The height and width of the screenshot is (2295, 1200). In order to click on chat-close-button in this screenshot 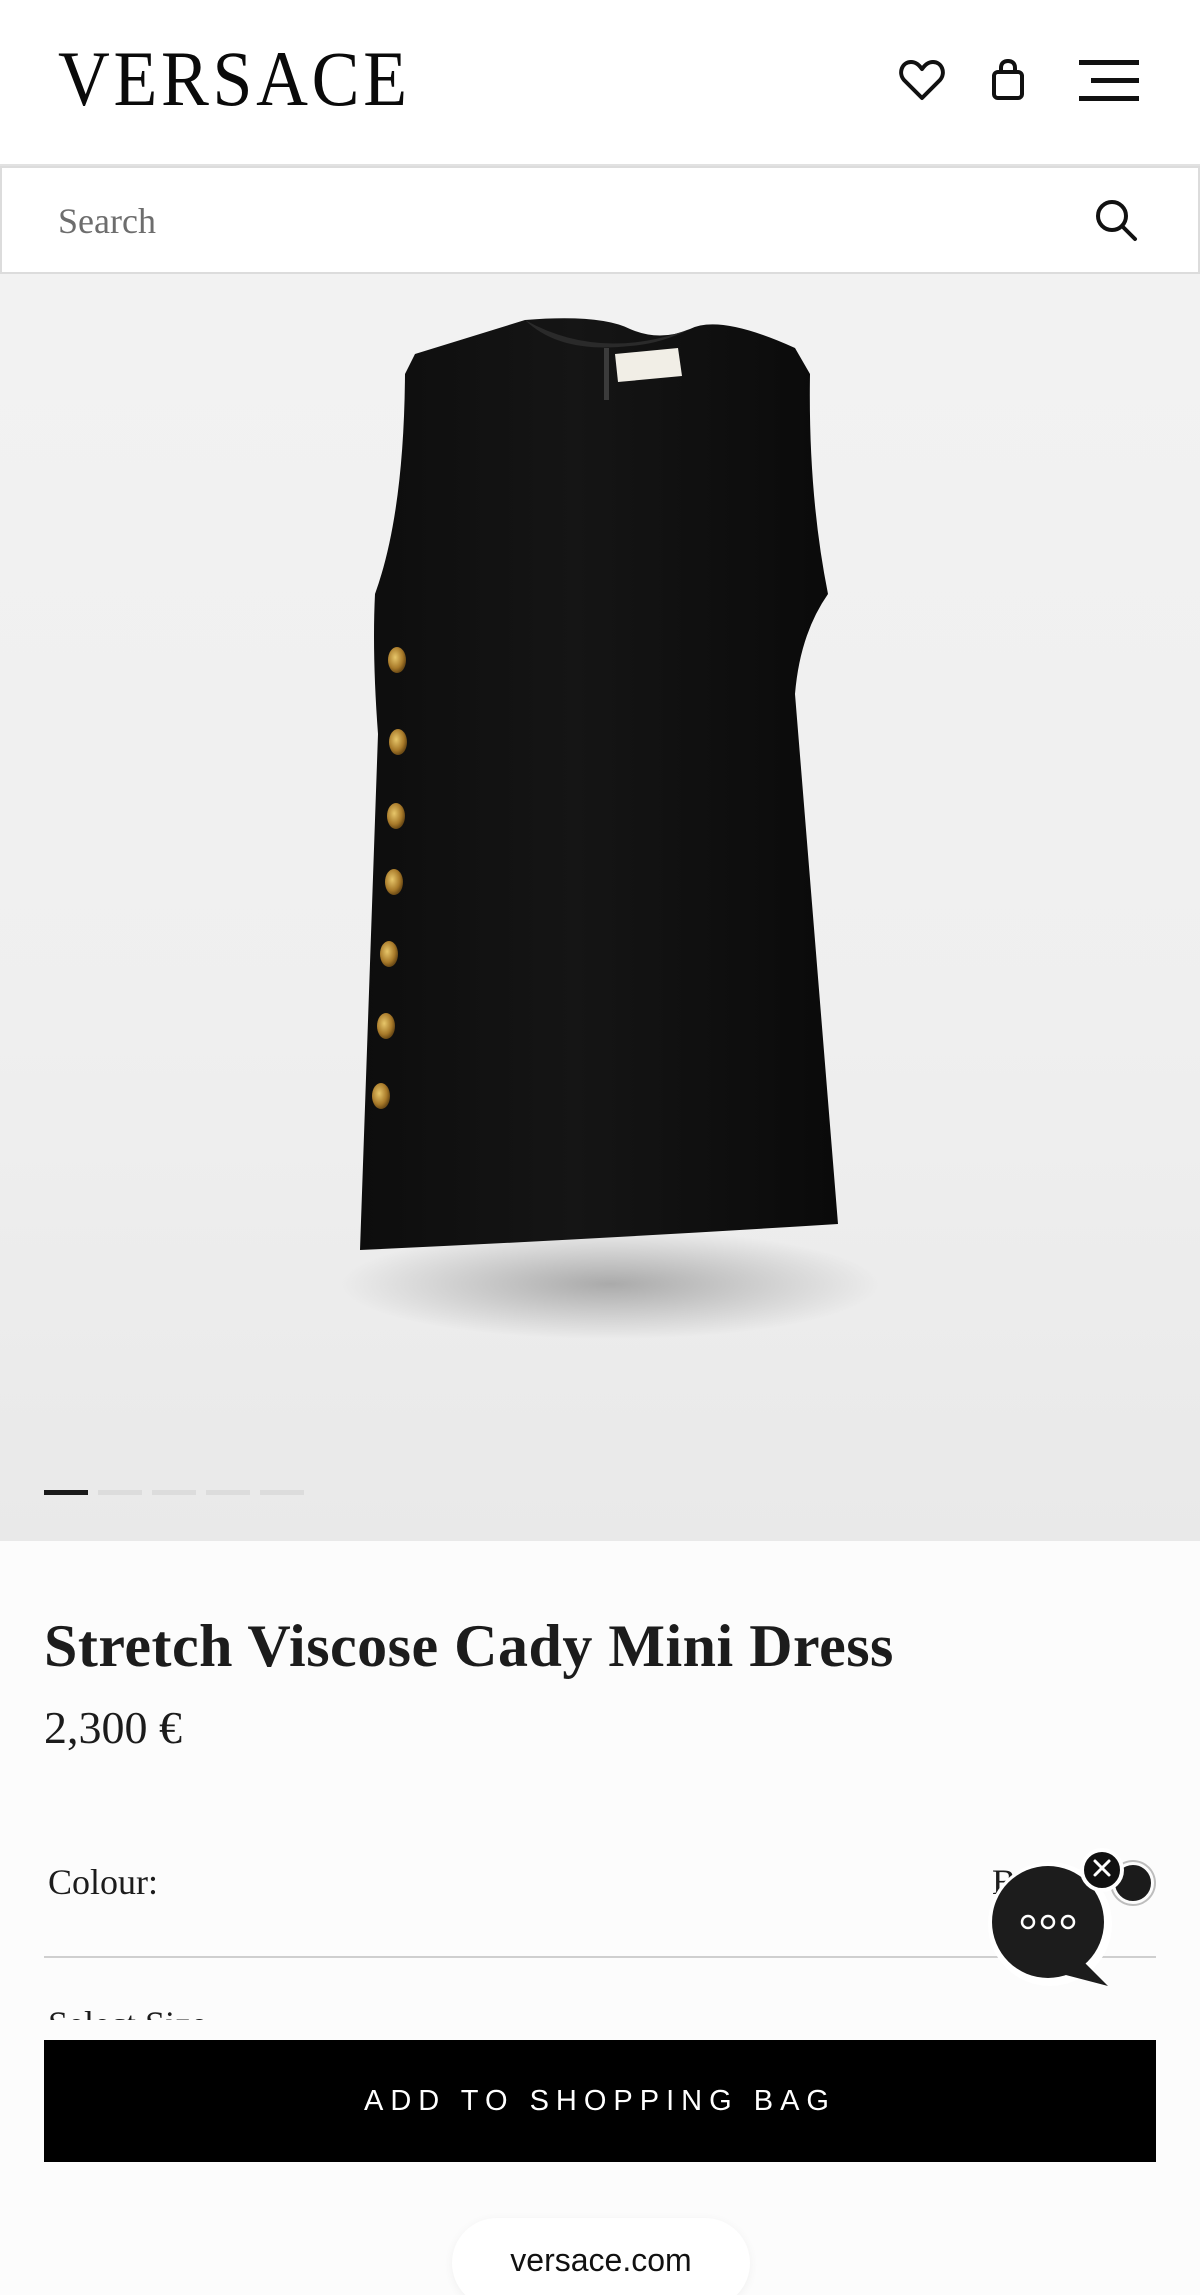, I will do `click(1102, 1870)`.